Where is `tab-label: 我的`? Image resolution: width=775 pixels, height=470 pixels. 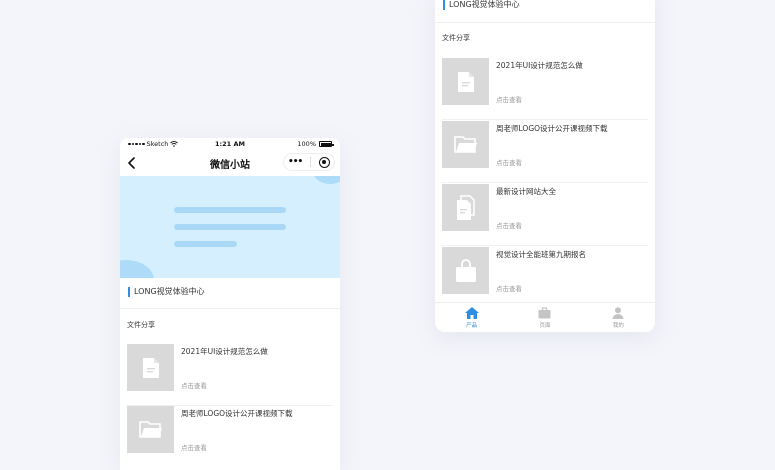 tab-label: 我的 is located at coordinates (618, 326).